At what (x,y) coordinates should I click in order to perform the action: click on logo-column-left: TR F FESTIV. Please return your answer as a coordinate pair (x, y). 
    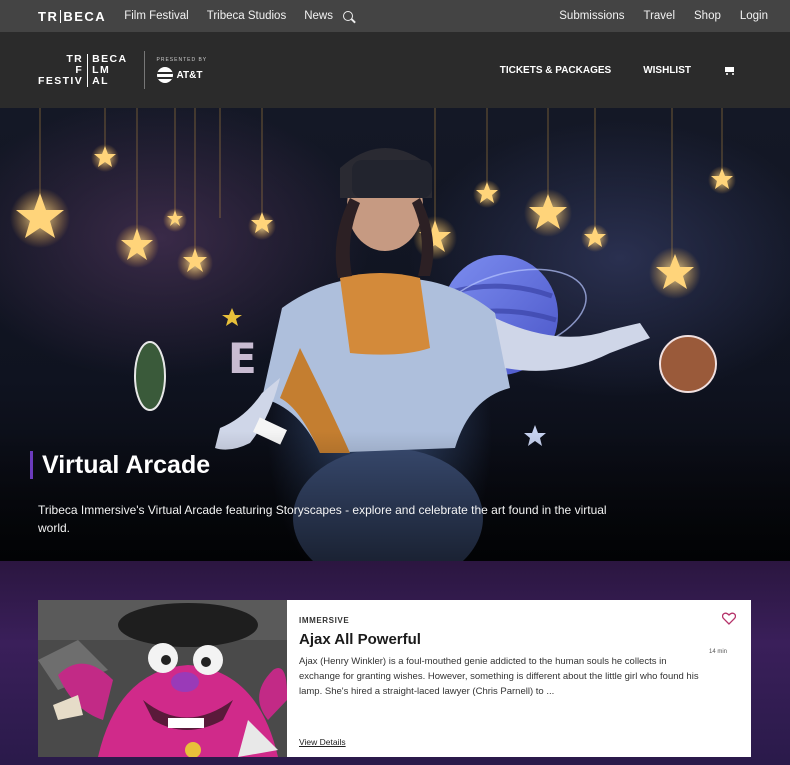
    Looking at the image, I should click on (61, 69).